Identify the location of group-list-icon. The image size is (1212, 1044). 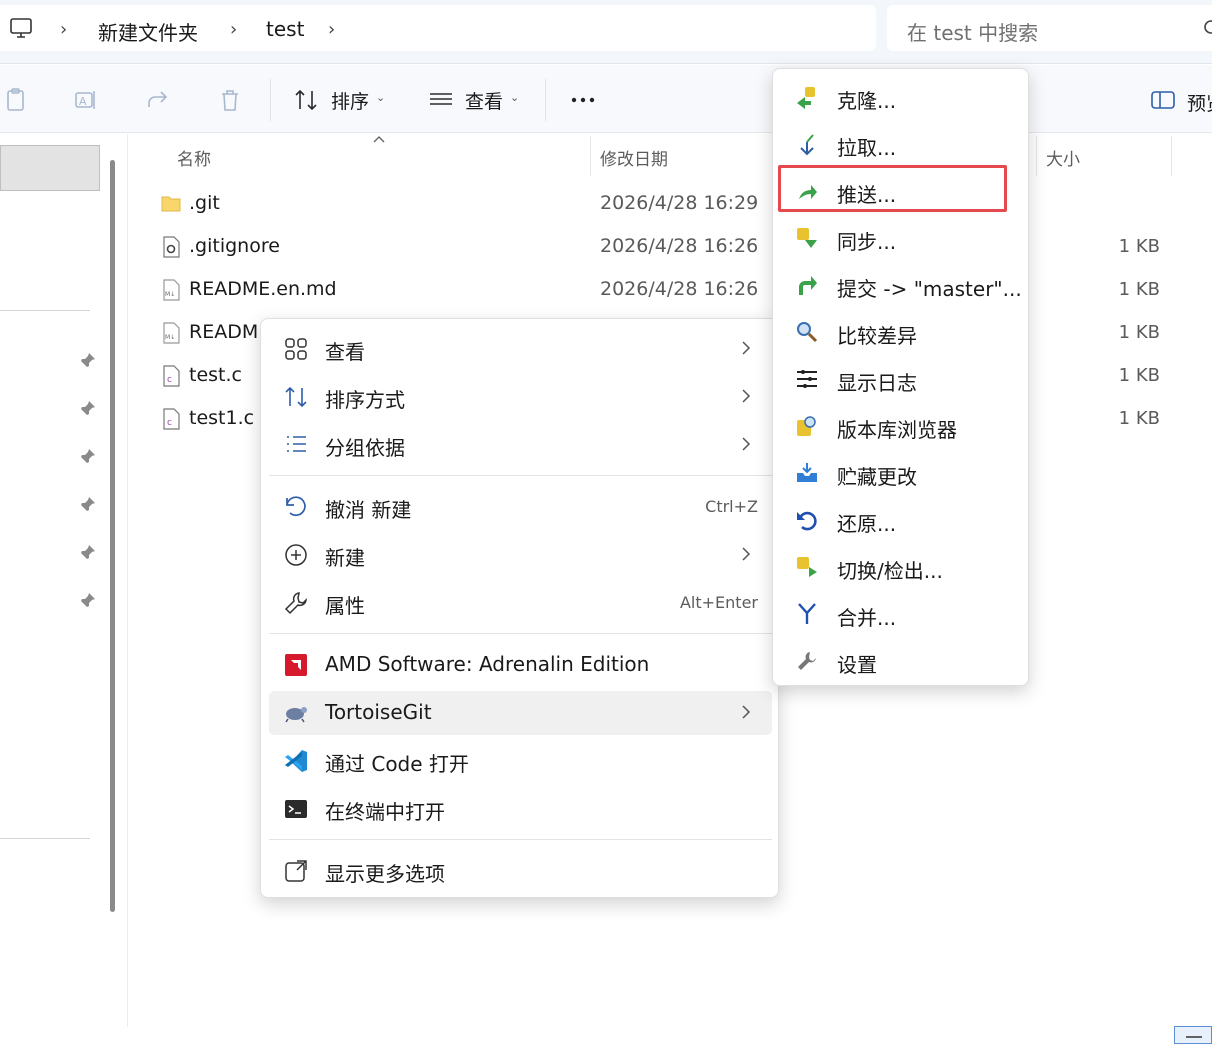
(296, 444).